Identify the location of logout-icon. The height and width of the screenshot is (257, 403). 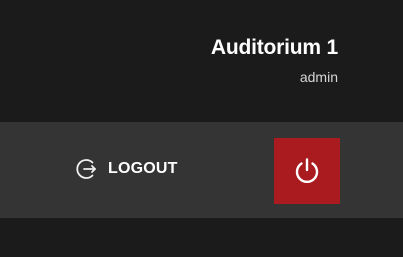
(86, 169).